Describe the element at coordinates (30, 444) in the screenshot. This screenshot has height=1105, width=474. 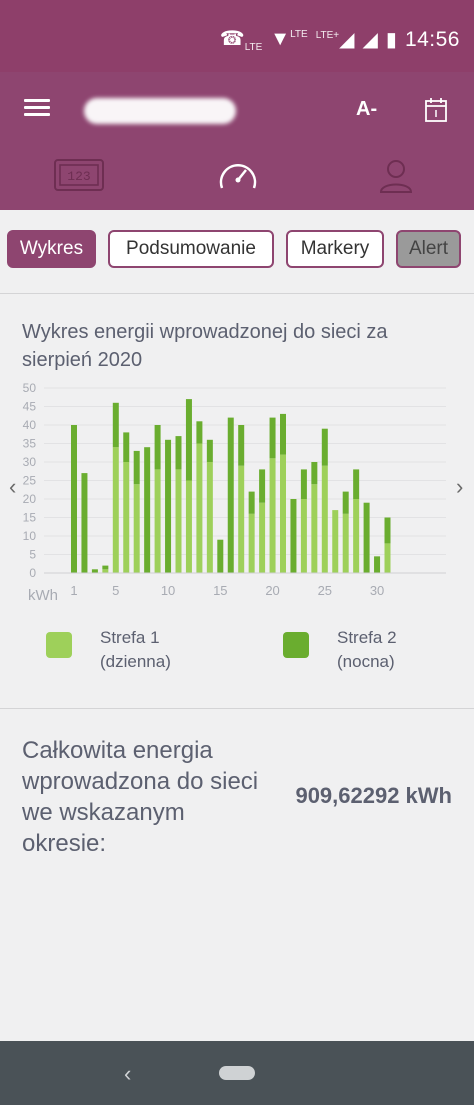
I see `y-tick-label: 35` at that location.